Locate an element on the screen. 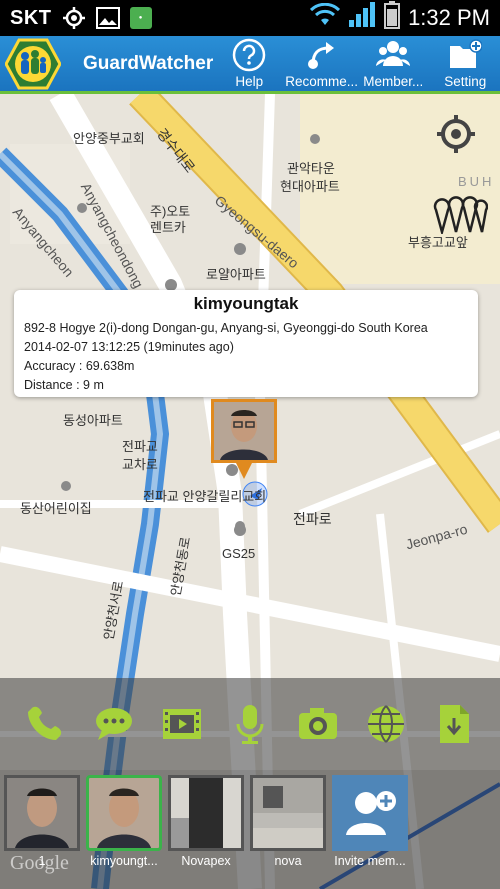 This screenshot has width=500, height=889. map-label: 관악타운 is located at coordinates (311, 168).